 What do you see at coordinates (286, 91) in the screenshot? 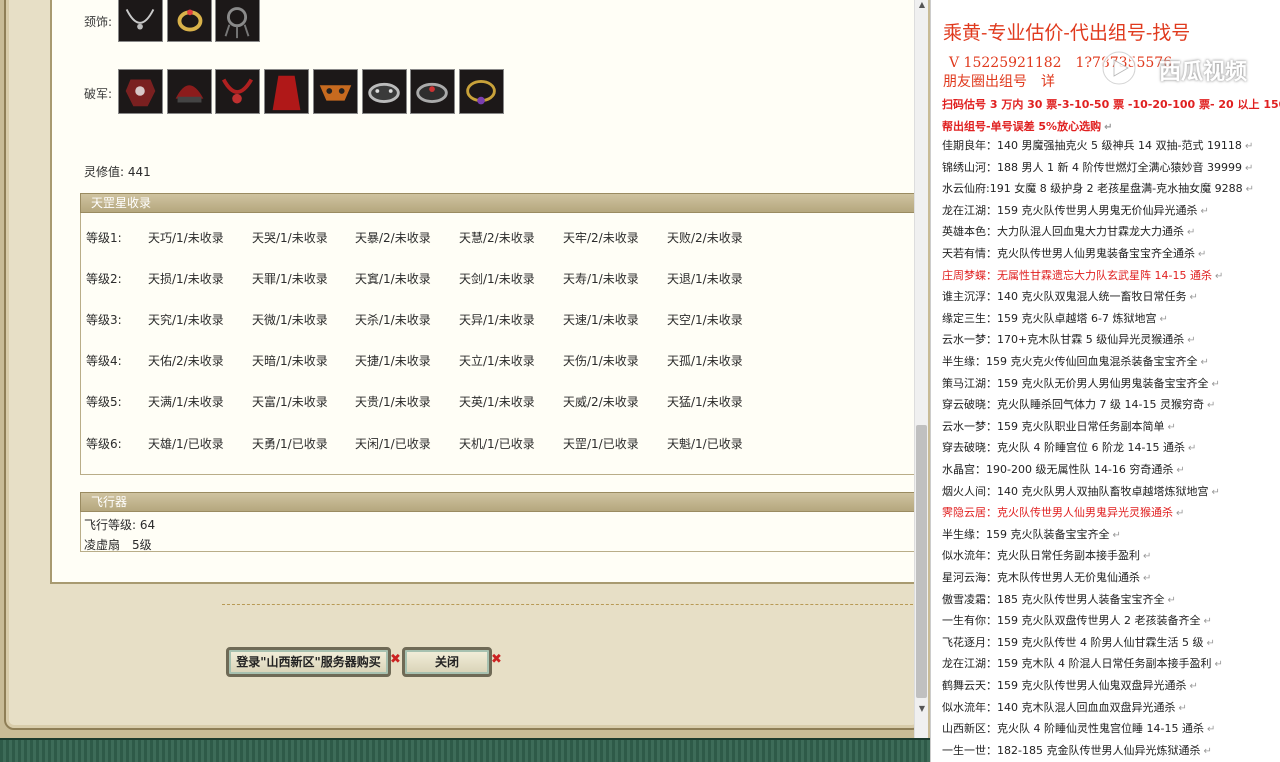
I see `item-cloak` at bounding box center [286, 91].